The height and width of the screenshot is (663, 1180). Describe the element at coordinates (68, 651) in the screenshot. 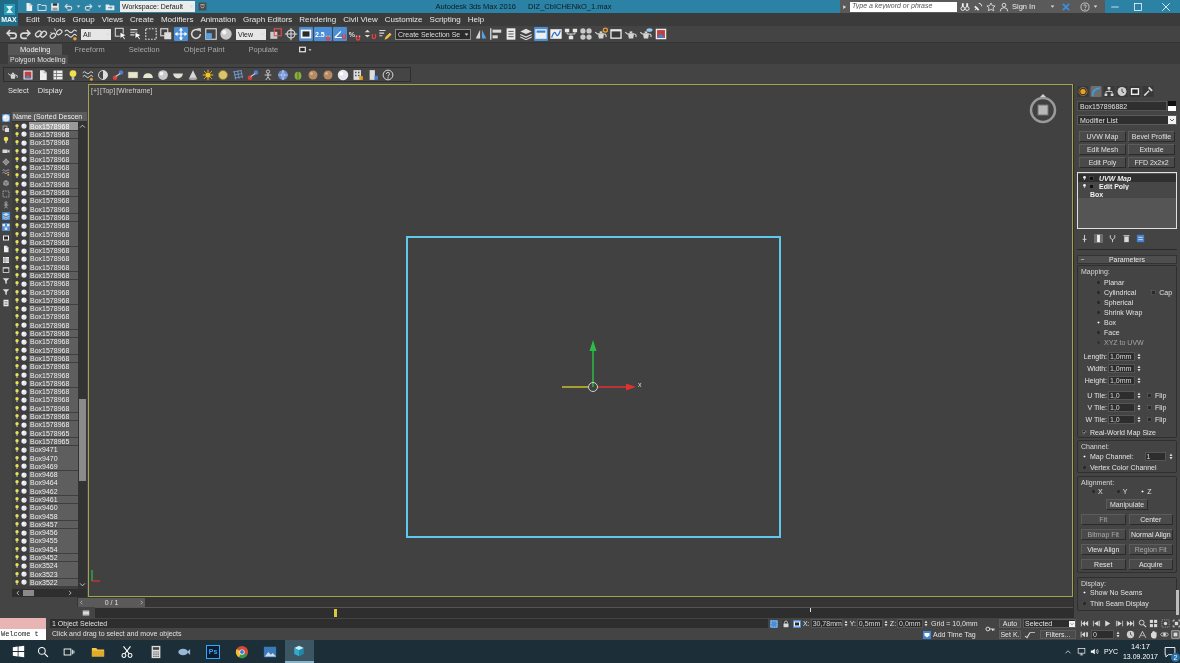

I see `task-view-icon` at that location.